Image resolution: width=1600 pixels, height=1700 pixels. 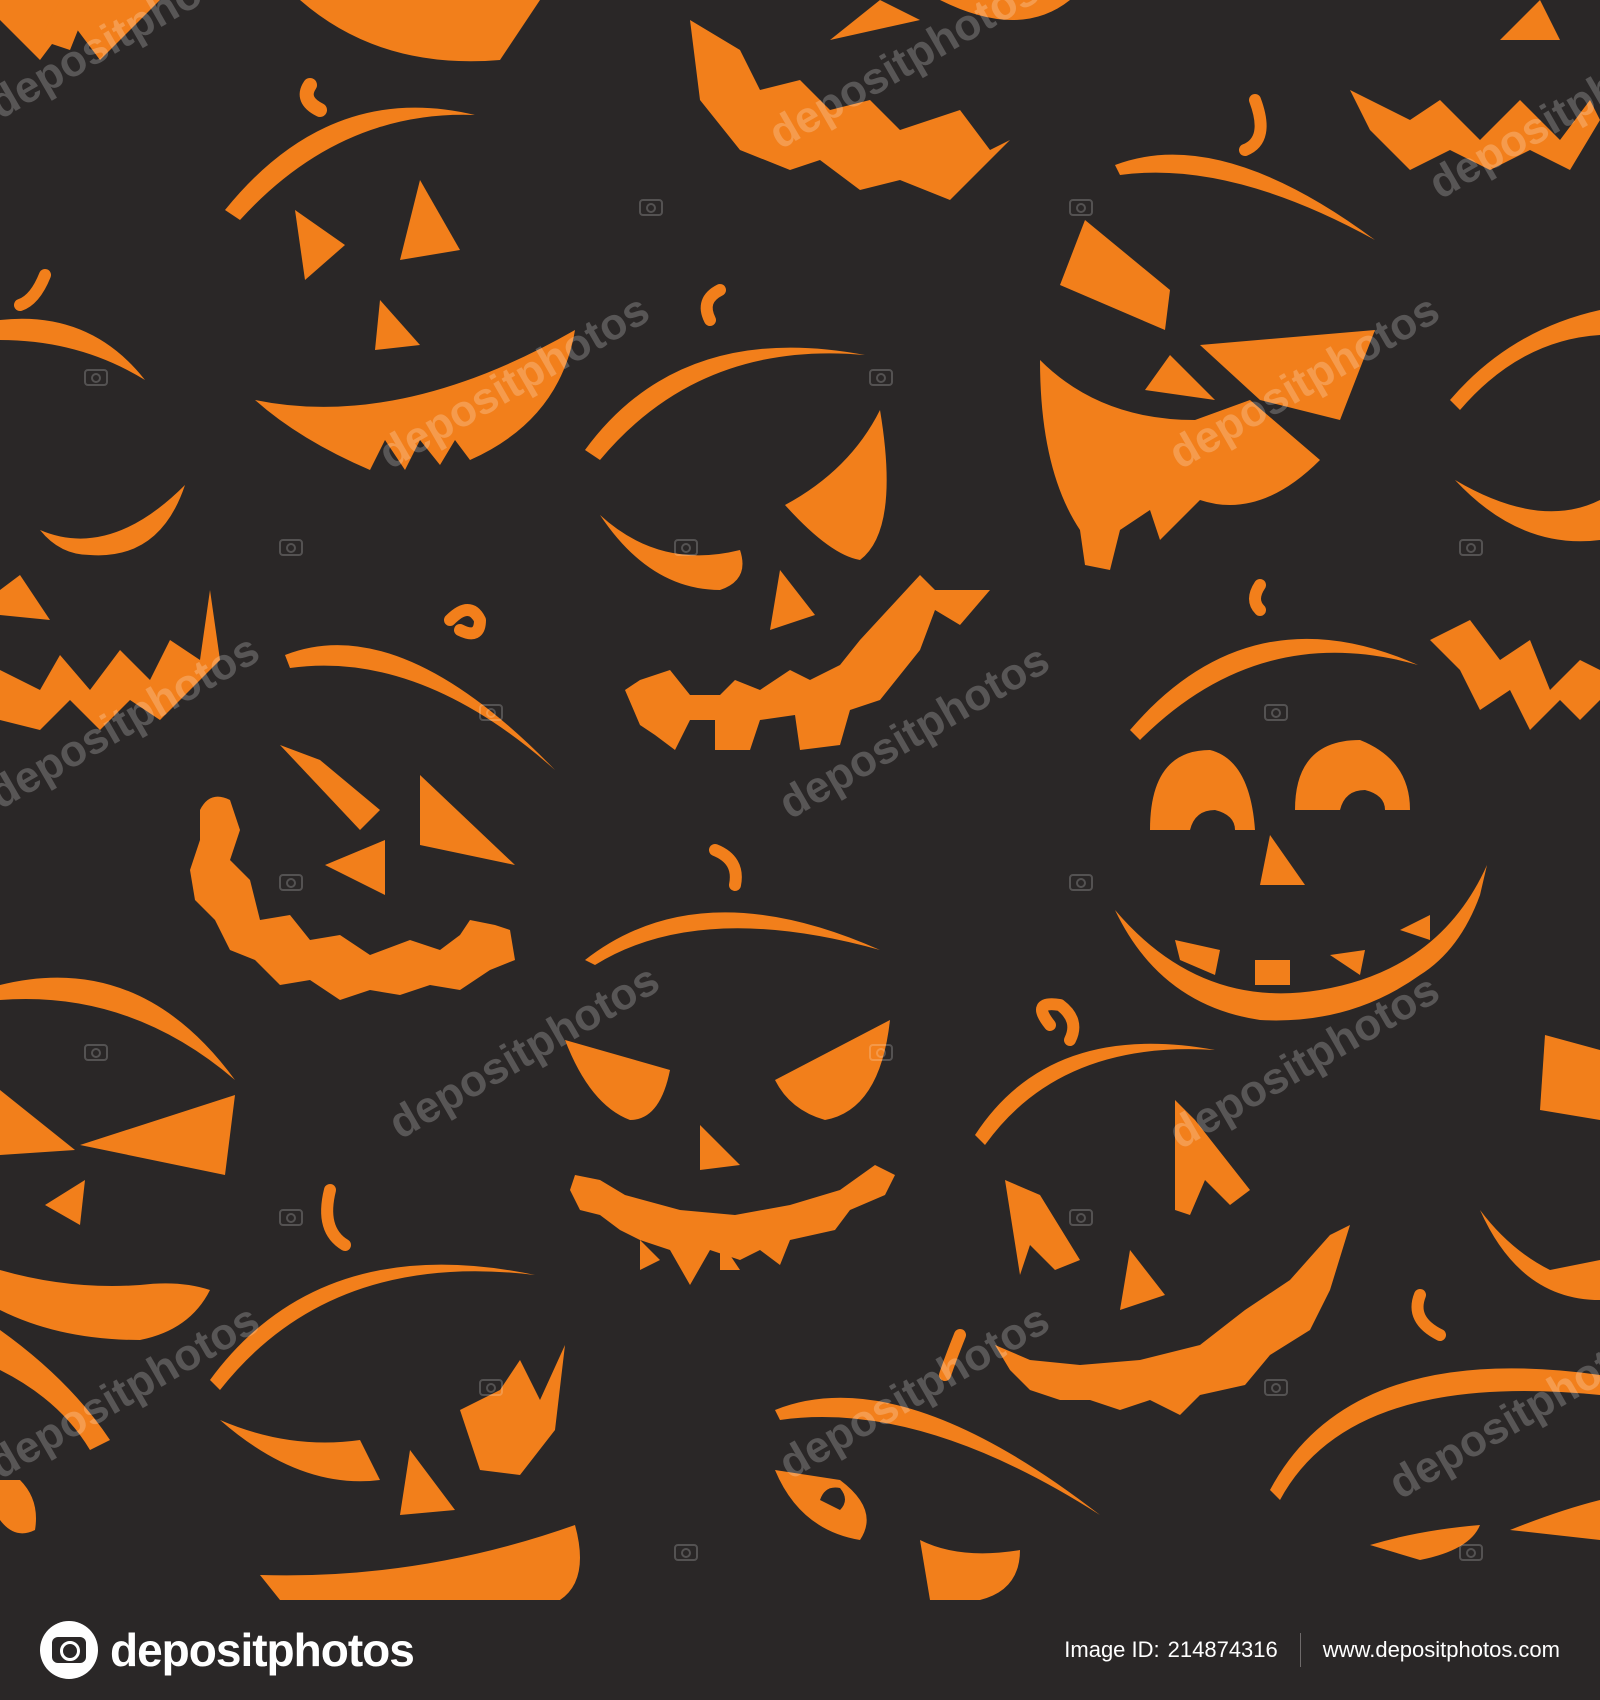 I want to click on website-link: www.depositphotos.com, so click(x=1441, y=1650).